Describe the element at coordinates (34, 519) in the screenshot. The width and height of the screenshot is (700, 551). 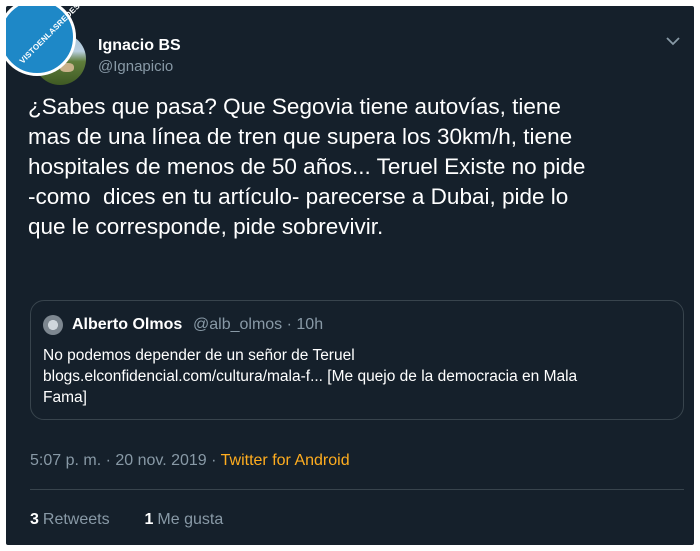
I see `retweets-count: 3` at that location.